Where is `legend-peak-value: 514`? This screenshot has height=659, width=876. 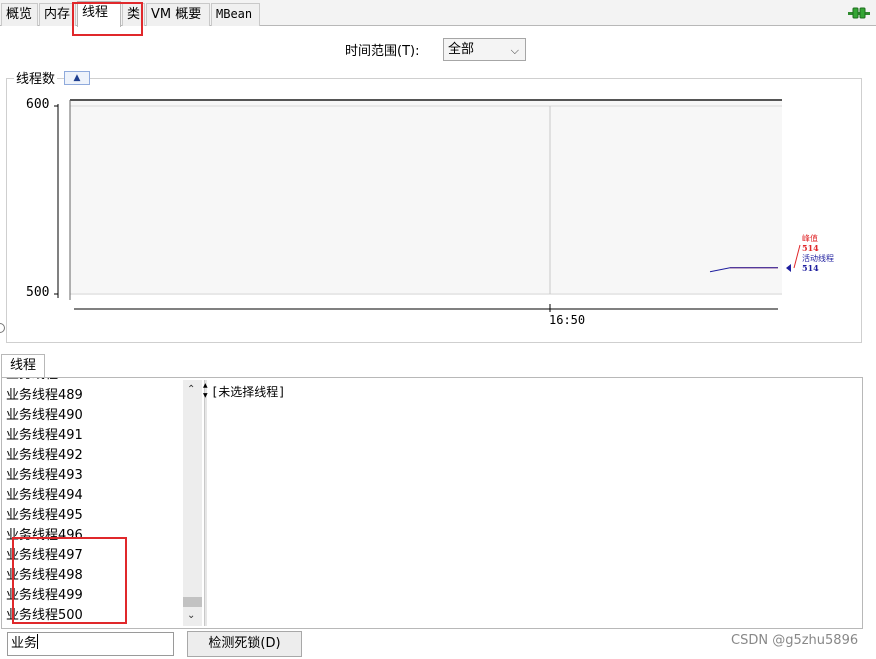
legend-peak-value: 514 is located at coordinates (810, 248).